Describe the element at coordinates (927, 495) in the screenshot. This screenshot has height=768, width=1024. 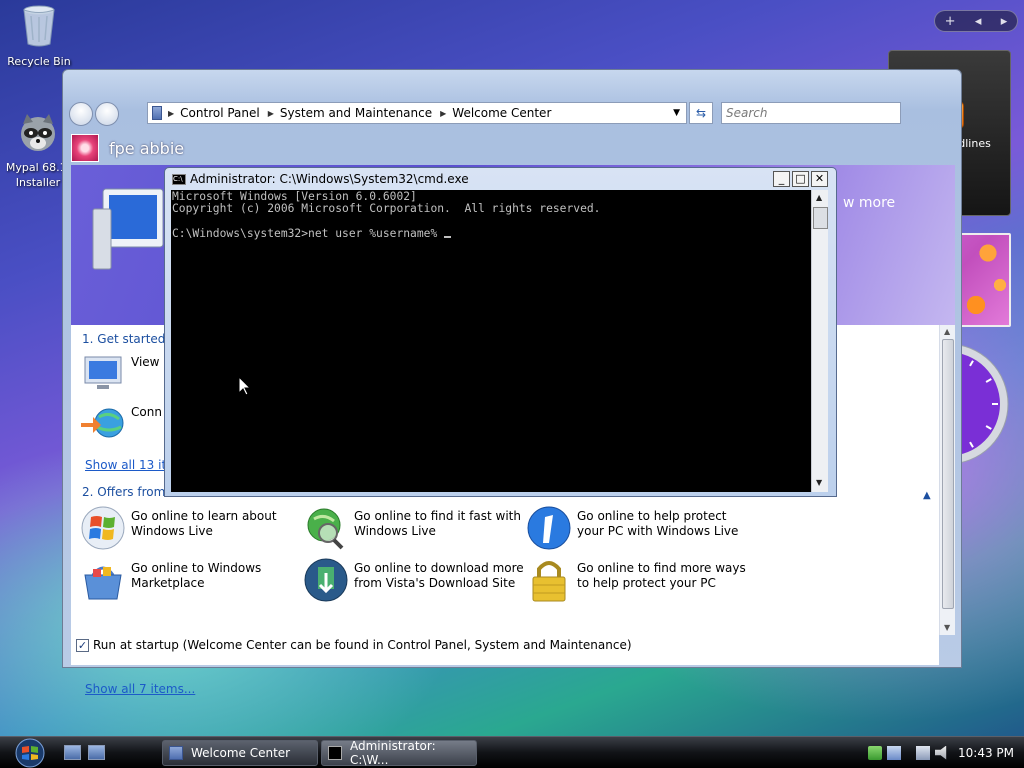
I see `collapse-section-icon: ▲` at that location.